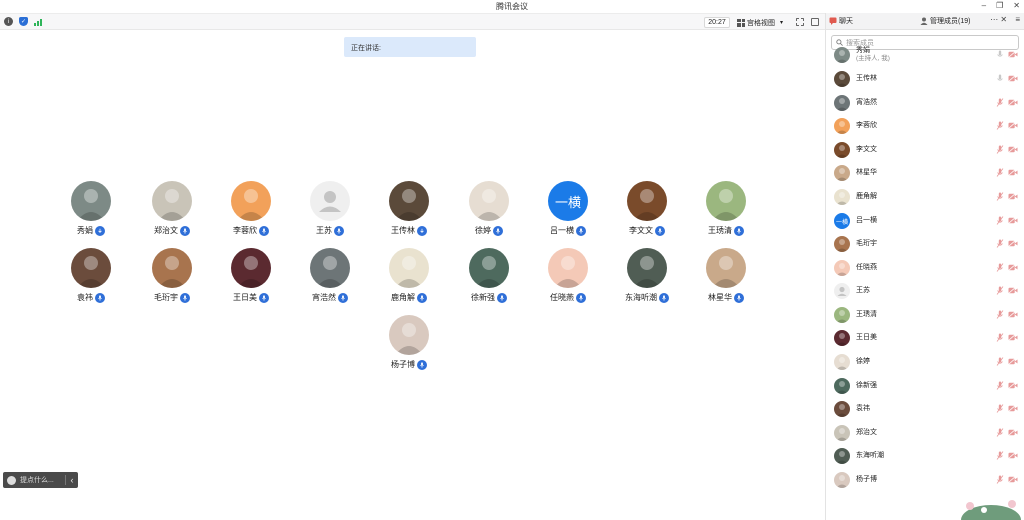  Describe the element at coordinates (1003, 19) in the screenshot. I see `close-panel-icon: ✕` at that location.